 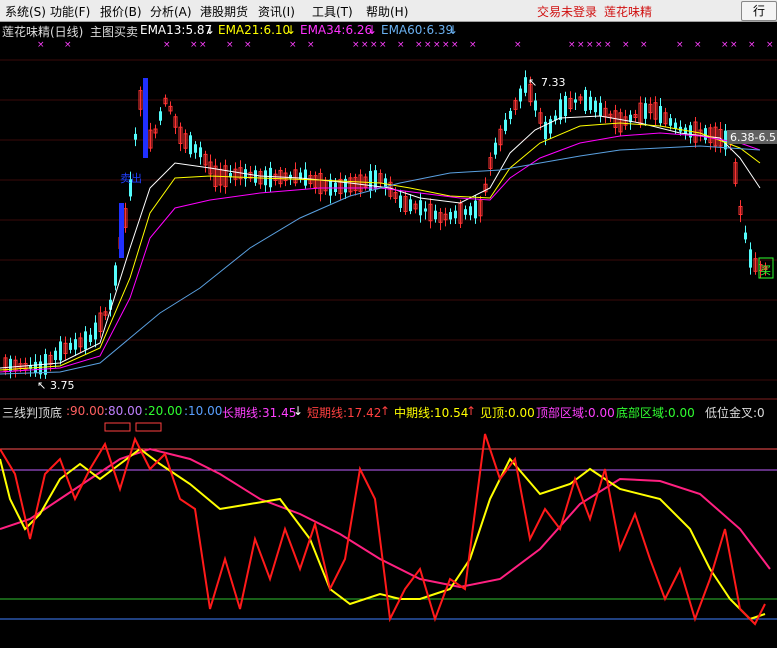 I want to click on short-line-arrow: ↑, so click(x=385, y=411).